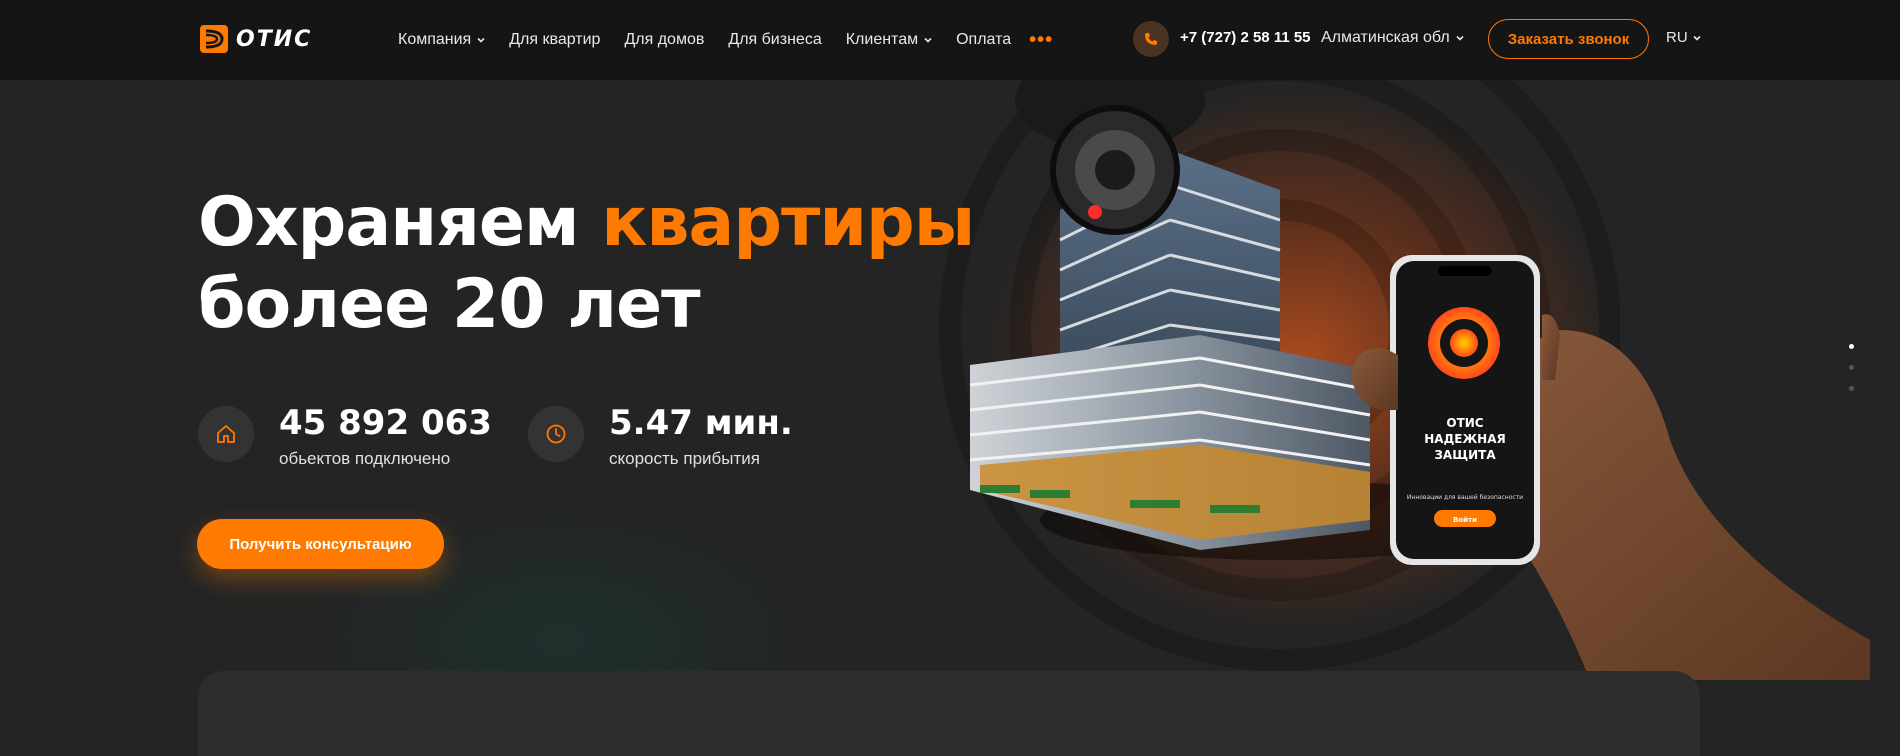 This screenshot has width=1900, height=756. I want to click on stat-arrival: 5.47 мин. скорость прибытия, so click(660, 436).